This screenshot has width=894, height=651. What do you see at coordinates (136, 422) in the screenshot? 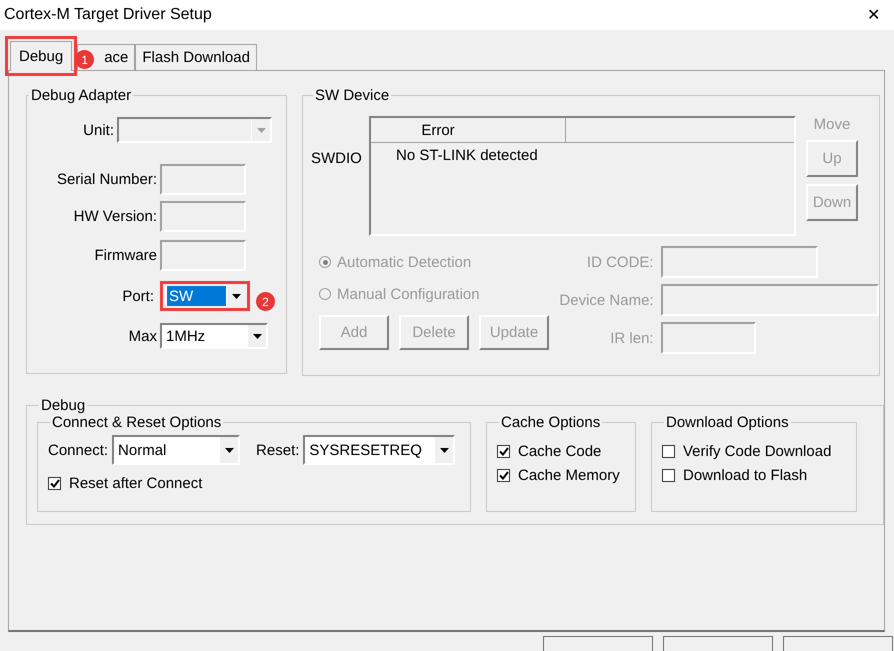
I see `group-title: Connect & Reset Options` at bounding box center [136, 422].